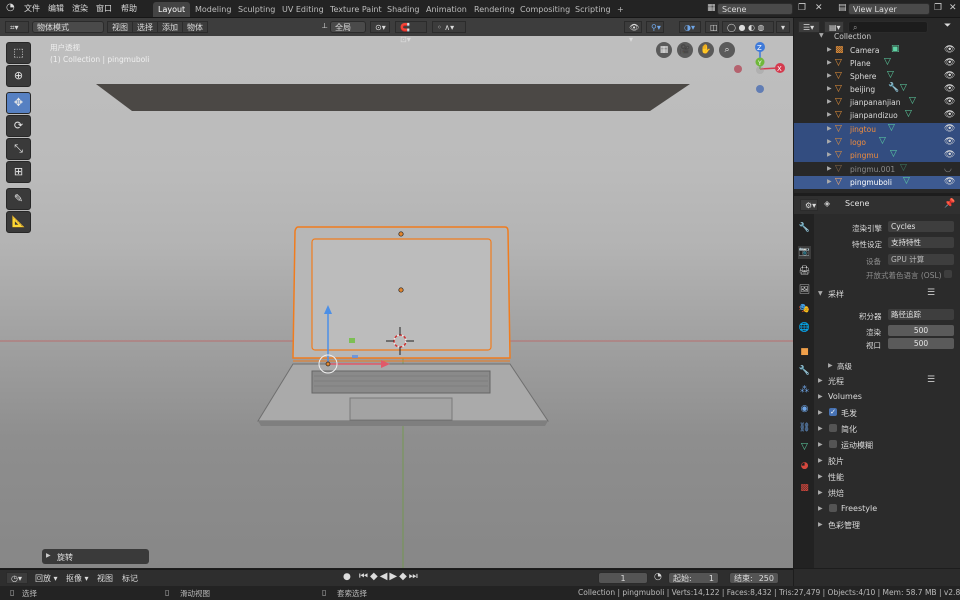 This screenshot has height=600, width=960. What do you see at coordinates (889, 9) in the screenshot?
I see `view-layer-selector: View Layer` at bounding box center [889, 9].